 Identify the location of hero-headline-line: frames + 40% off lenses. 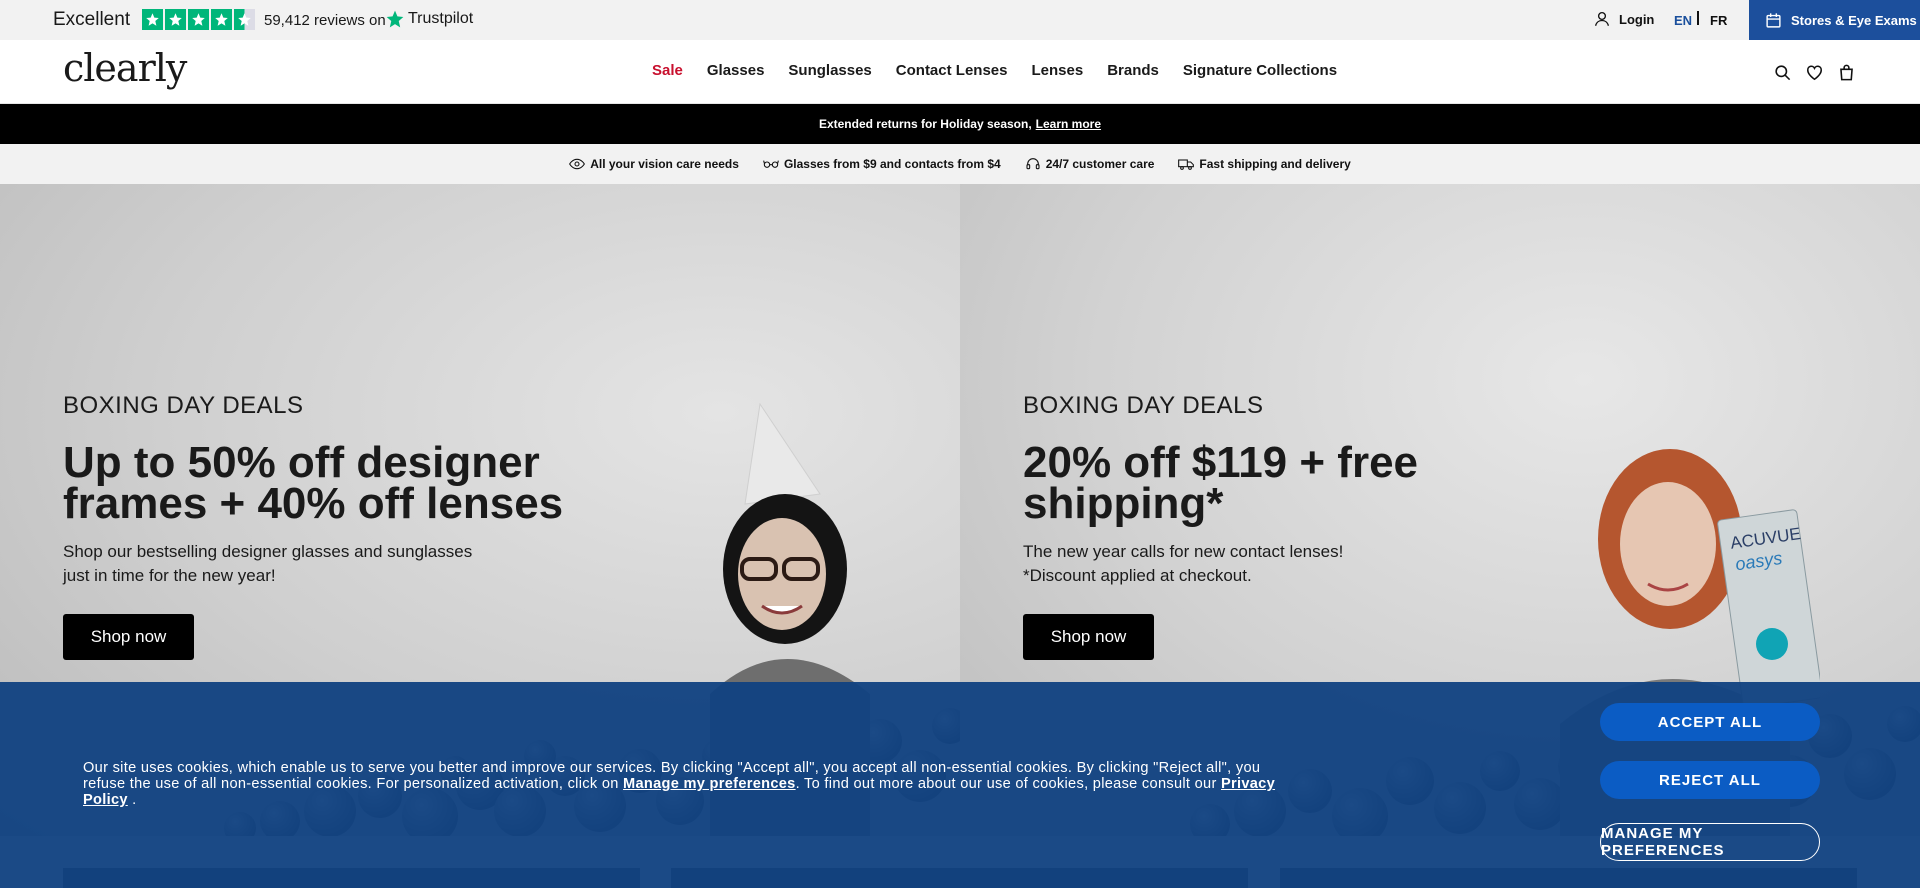
(313, 503).